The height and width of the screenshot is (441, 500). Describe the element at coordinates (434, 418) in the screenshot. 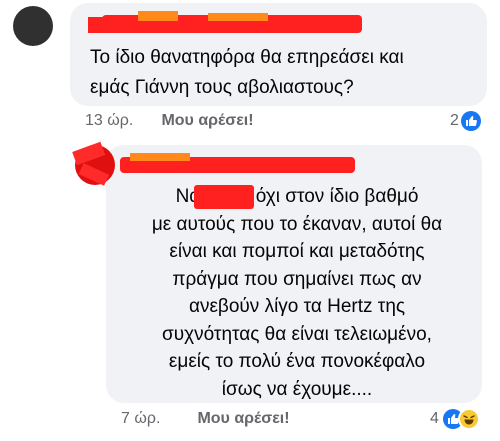

I see `reaction-count: 4` at that location.